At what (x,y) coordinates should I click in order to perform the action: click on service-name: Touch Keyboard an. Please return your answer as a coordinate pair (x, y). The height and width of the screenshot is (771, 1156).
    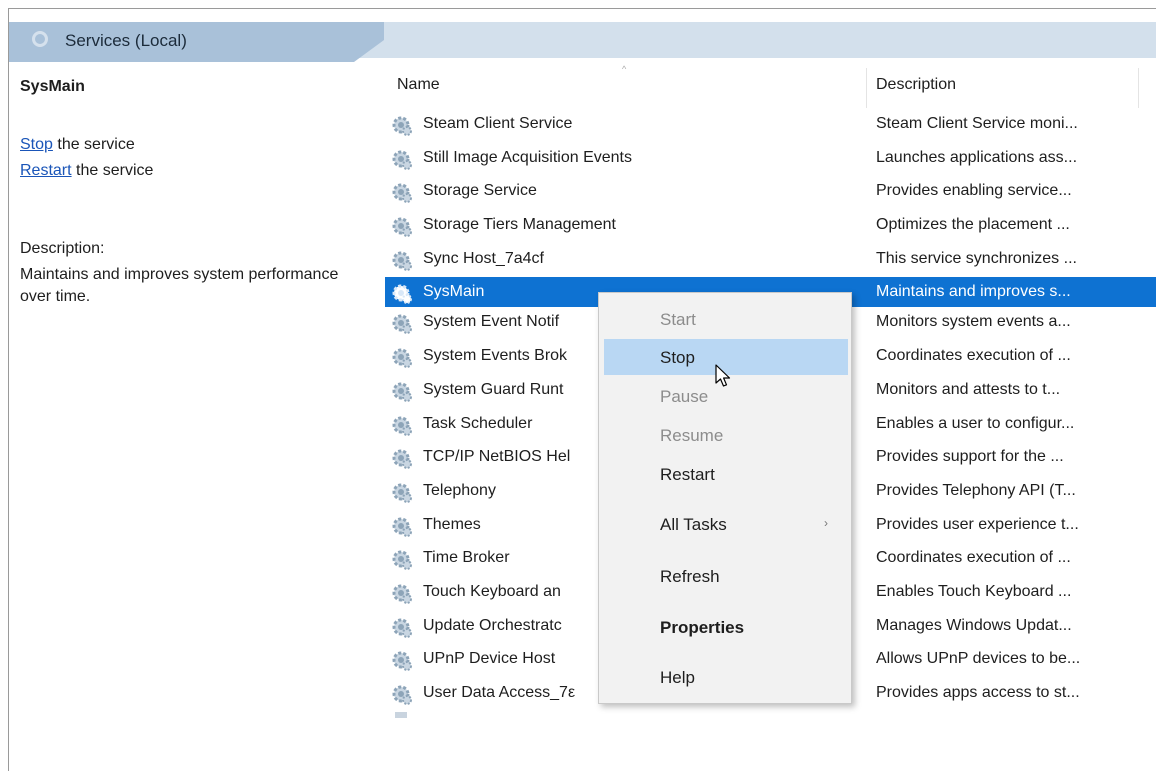
    Looking at the image, I should click on (492, 591).